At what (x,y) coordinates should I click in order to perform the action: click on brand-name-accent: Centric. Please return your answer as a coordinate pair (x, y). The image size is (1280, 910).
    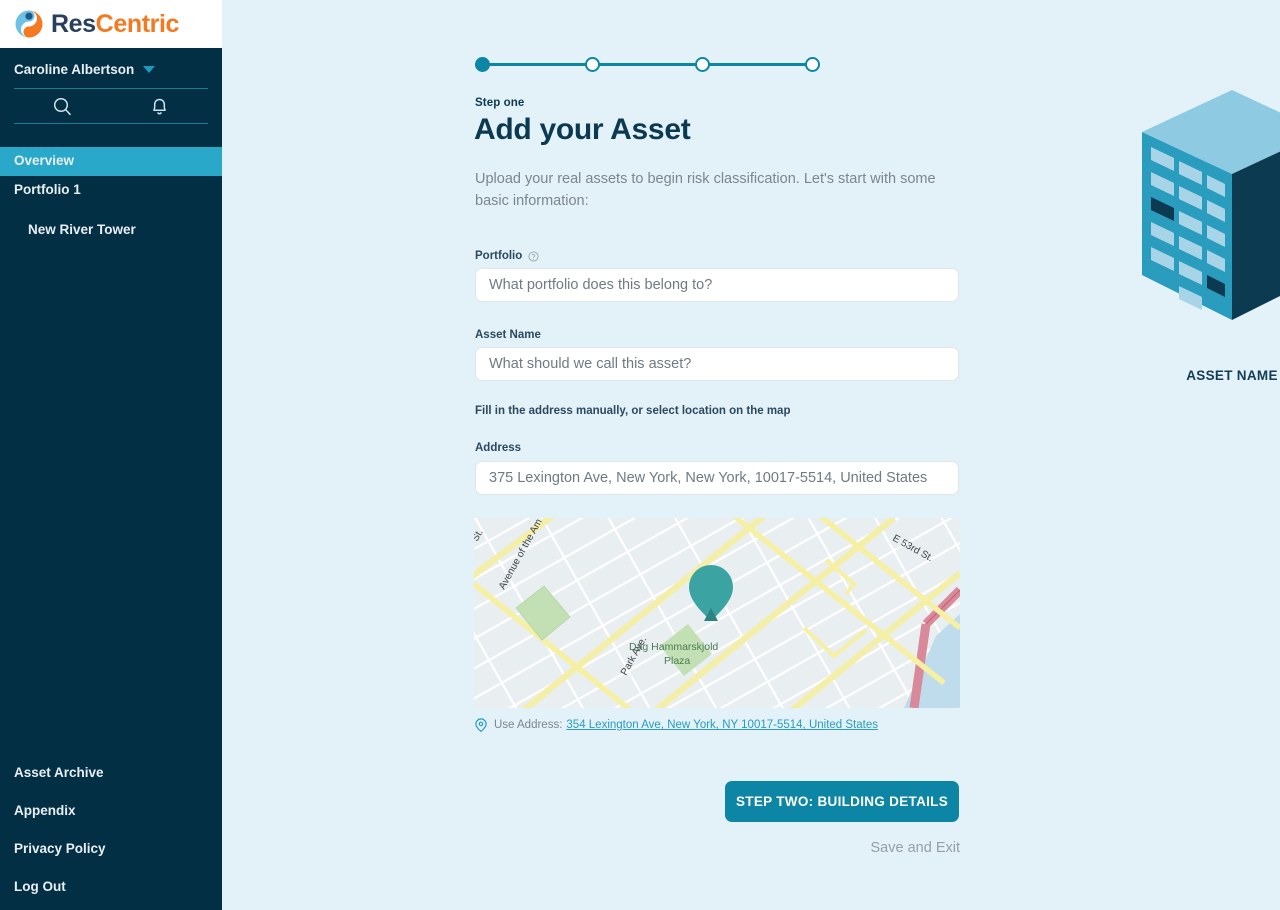
    Looking at the image, I should click on (137, 23).